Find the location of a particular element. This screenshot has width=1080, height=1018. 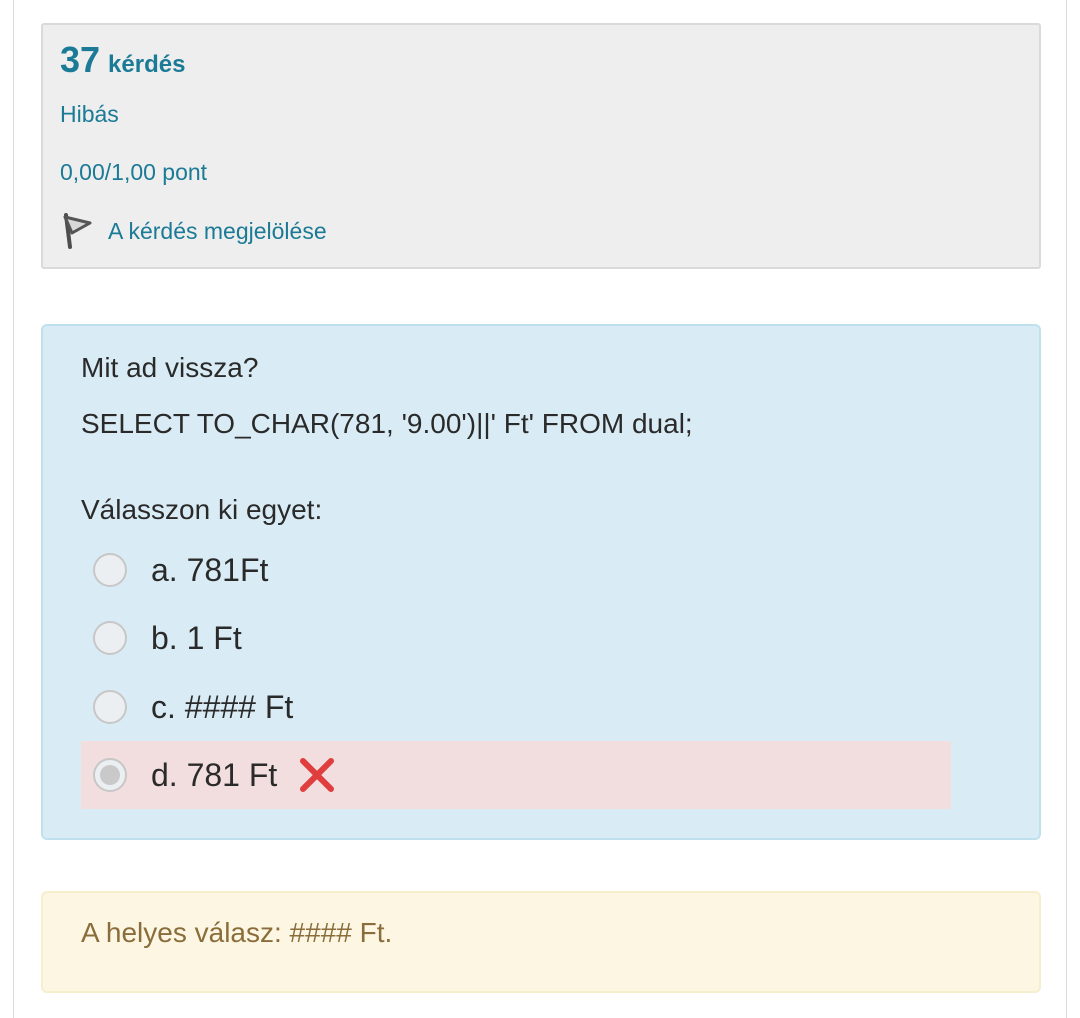

answer-label-d: d. 781 Ft is located at coordinates (214, 774).